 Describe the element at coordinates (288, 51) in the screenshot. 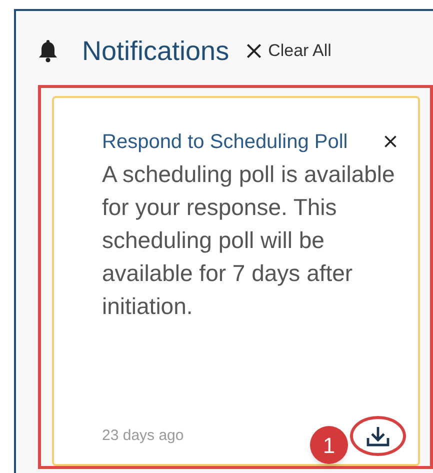

I see `clear-all-button: Clear All` at that location.